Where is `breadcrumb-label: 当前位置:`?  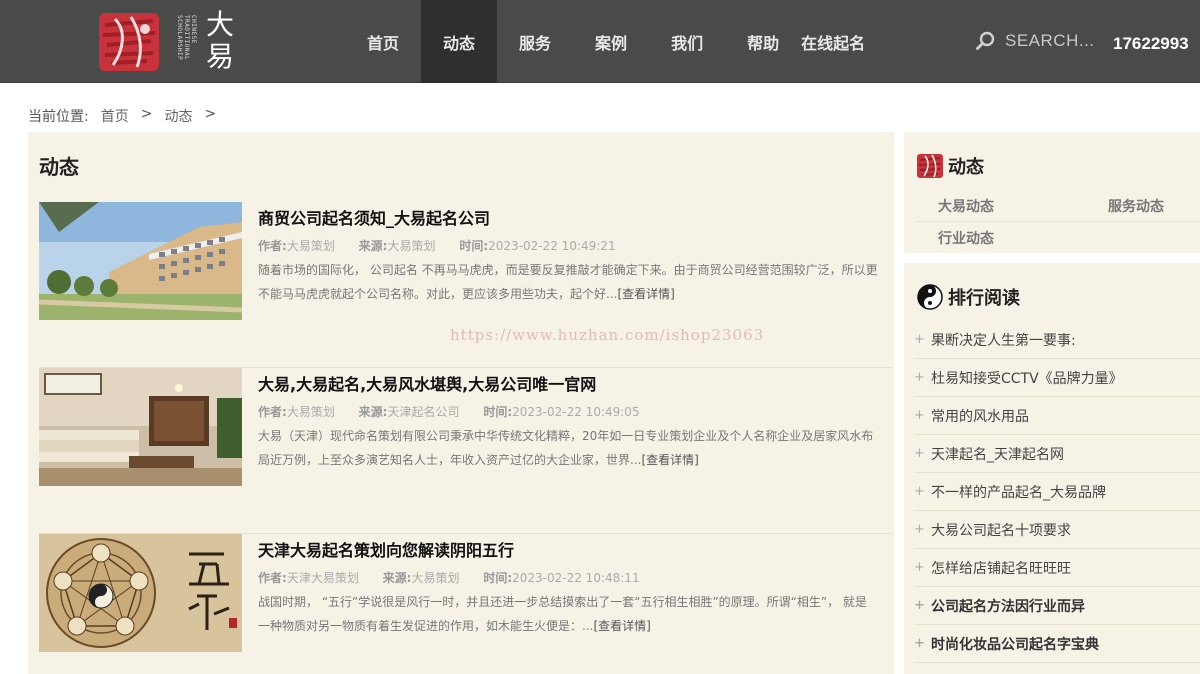
breadcrumb-label: 当前位置: is located at coordinates (58, 117).